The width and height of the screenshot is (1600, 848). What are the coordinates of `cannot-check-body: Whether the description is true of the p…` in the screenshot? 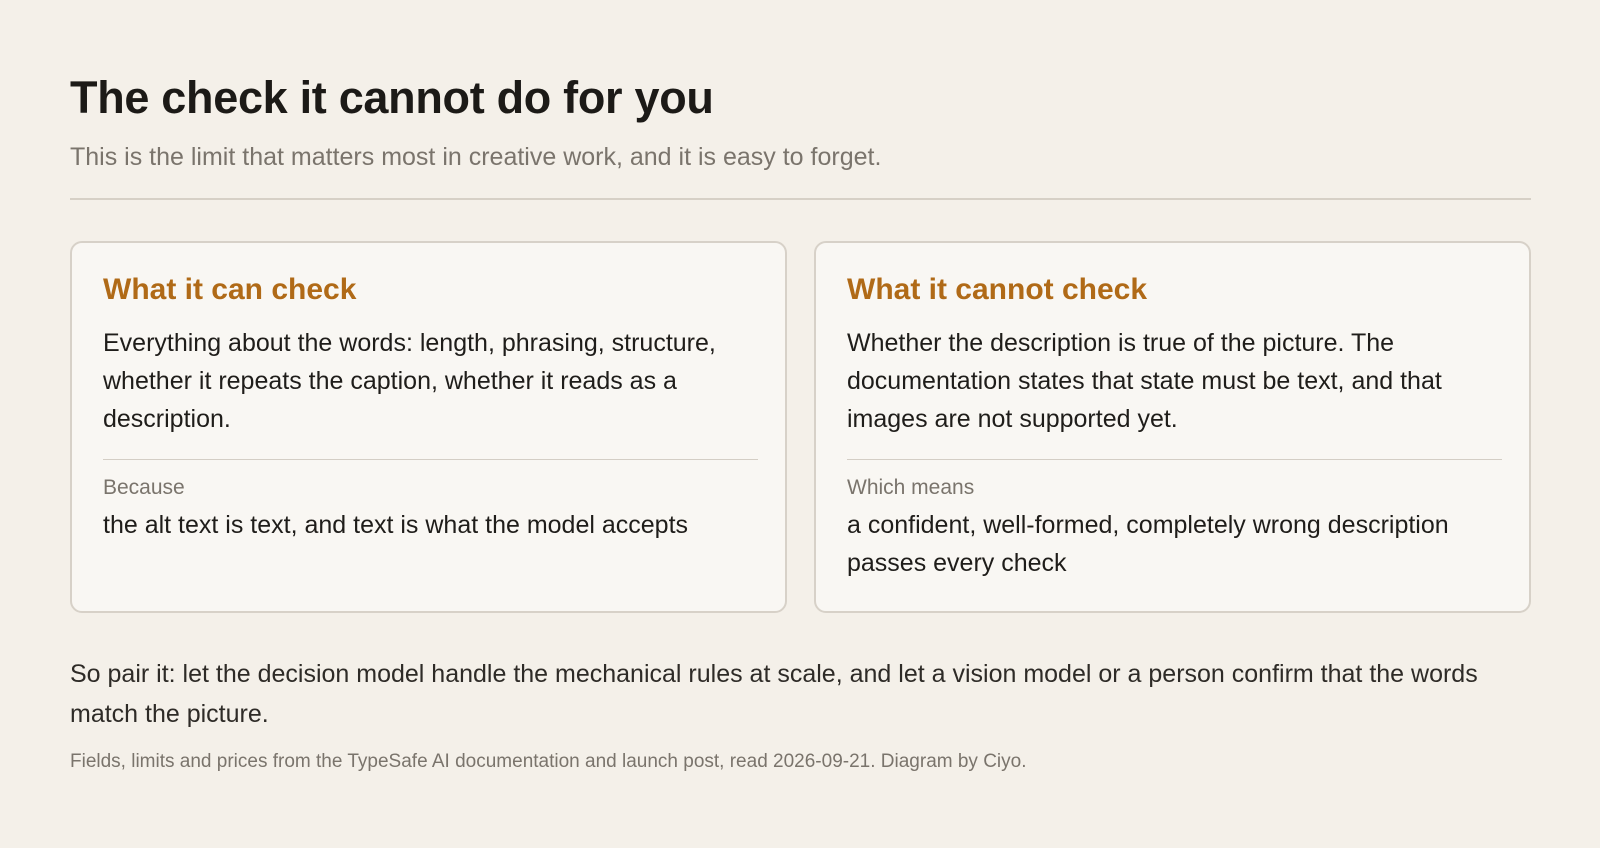 It's located at (1144, 381).